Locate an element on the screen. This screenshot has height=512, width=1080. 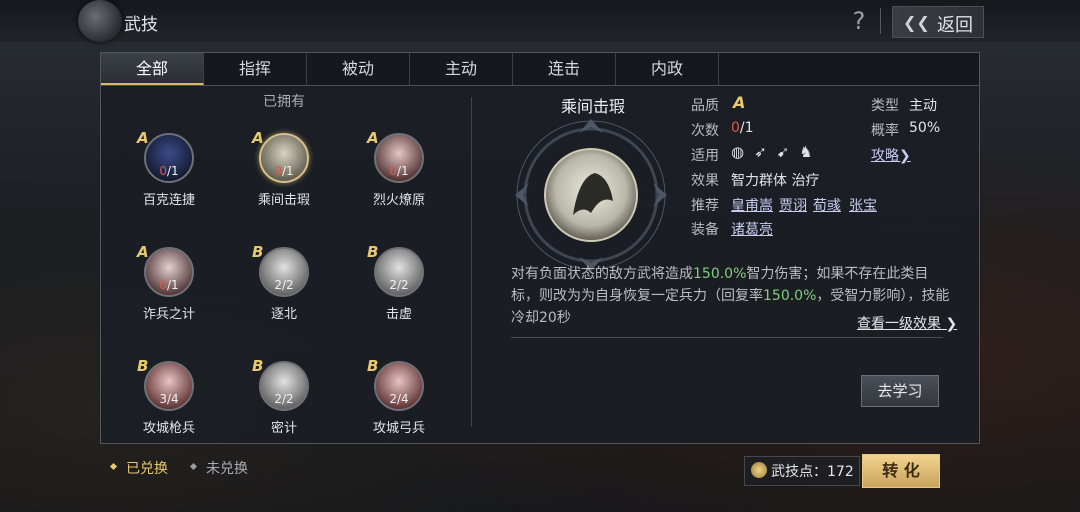
equip-hero-link: 诸葛亮 is located at coordinates (752, 229).